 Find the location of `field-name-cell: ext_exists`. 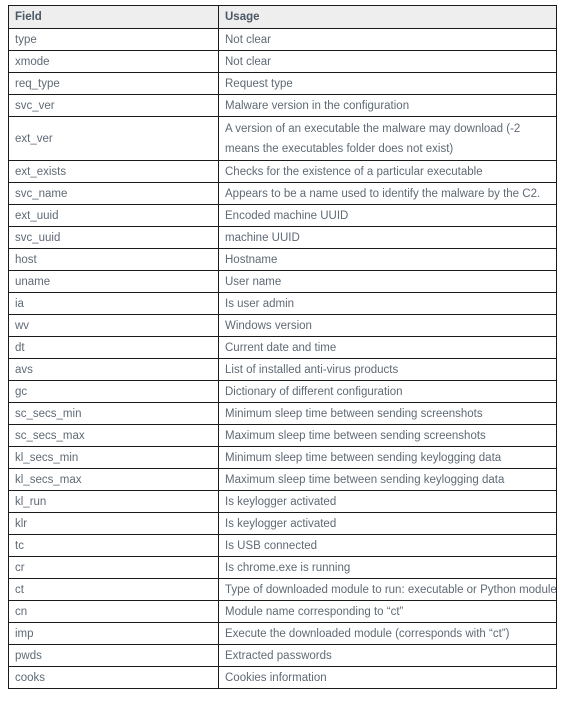

field-name-cell: ext_exists is located at coordinates (113, 171).